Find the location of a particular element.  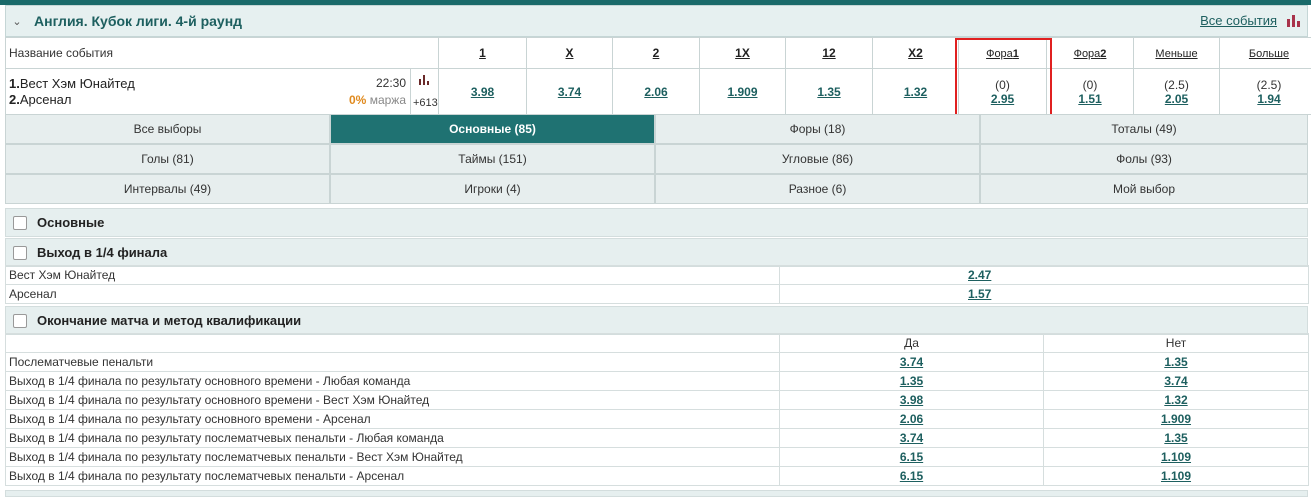

odd-handicap2: 1.51 is located at coordinates (1089, 99).